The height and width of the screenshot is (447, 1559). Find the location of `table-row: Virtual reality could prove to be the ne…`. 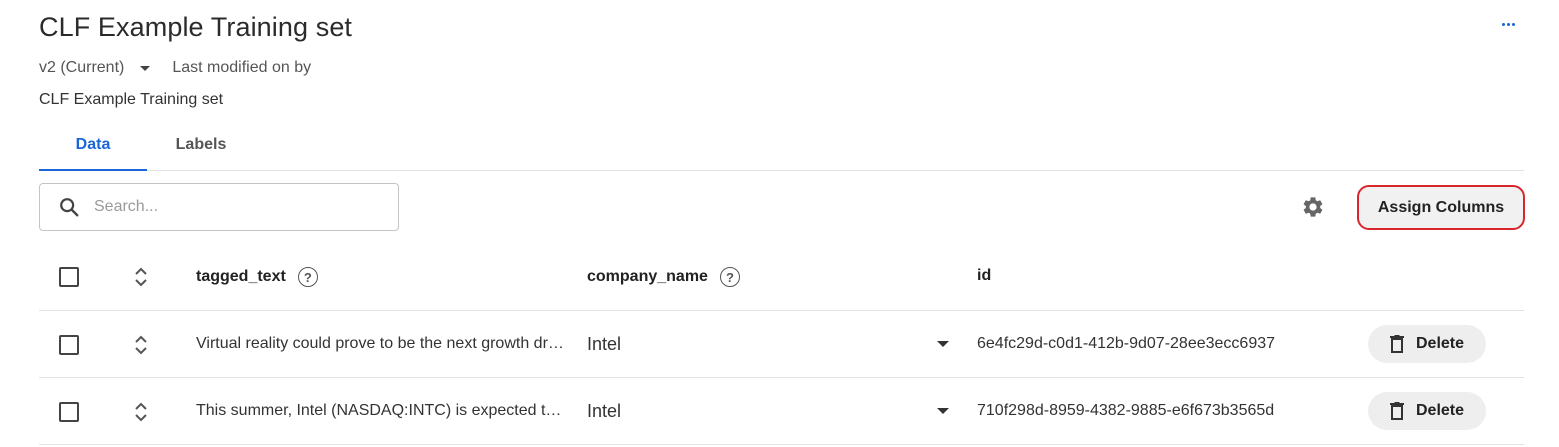

table-row: Virtual reality could prove to be the ne… is located at coordinates (781, 344).